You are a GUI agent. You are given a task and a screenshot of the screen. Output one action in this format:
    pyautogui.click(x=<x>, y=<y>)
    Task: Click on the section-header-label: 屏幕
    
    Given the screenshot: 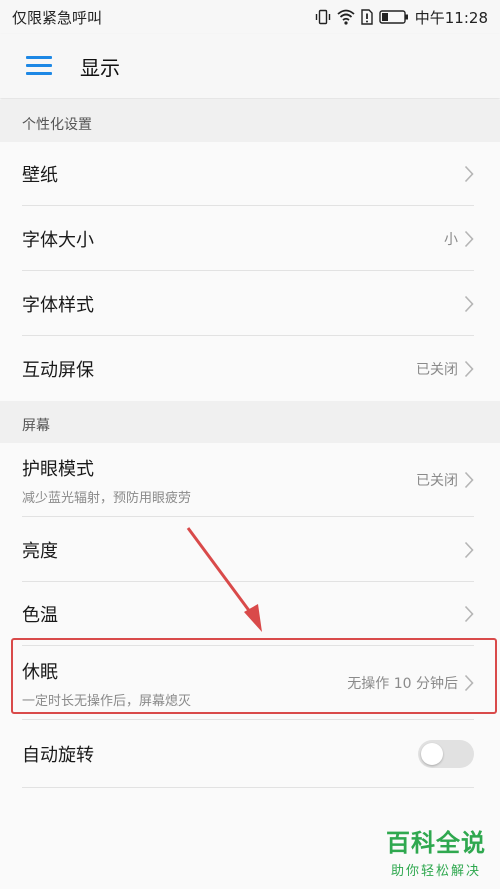 What is the action you would take?
    pyautogui.click(x=36, y=426)
    